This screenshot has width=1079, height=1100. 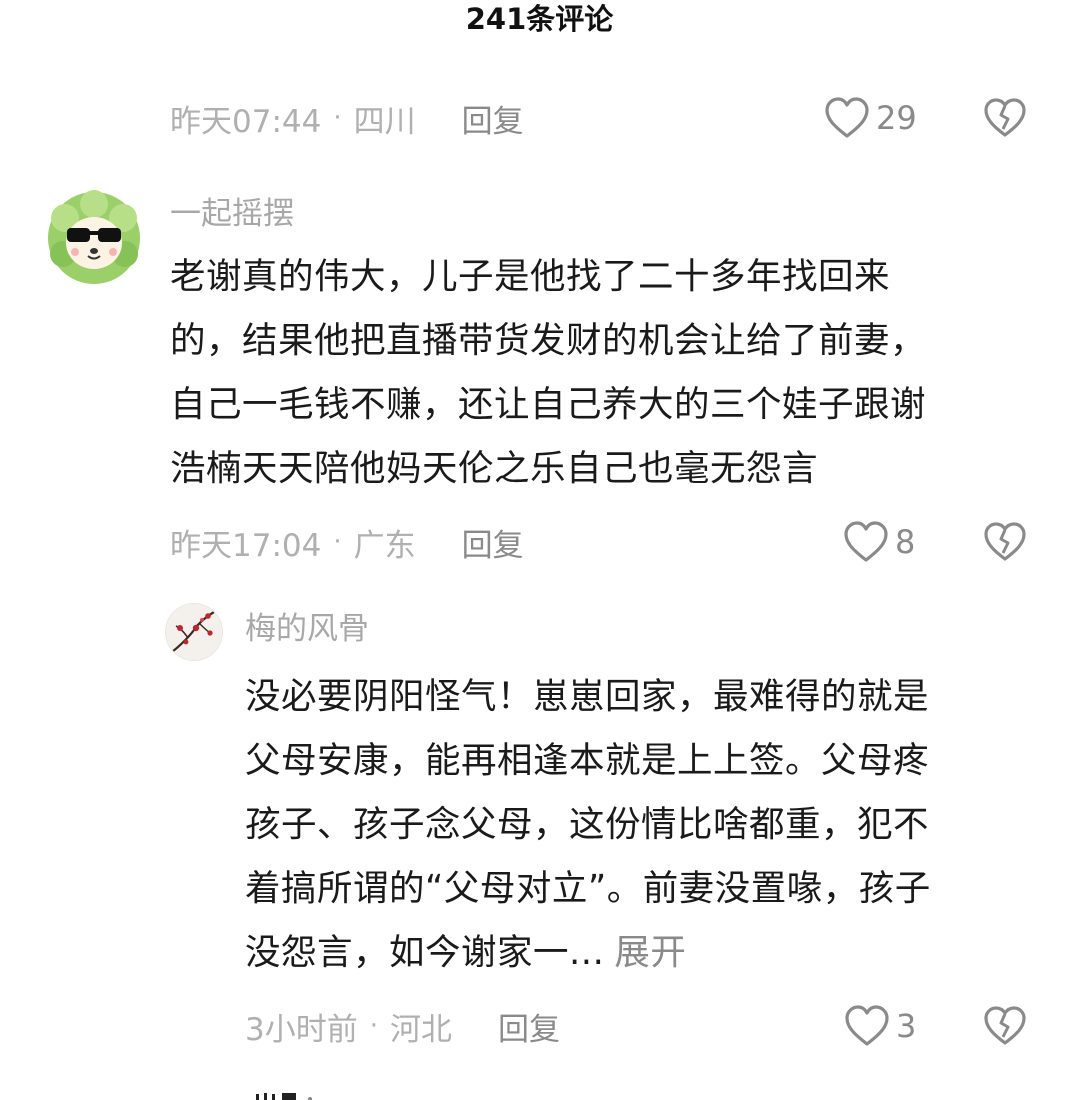 I want to click on comment-time: 昨天17:04, so click(x=246, y=545).